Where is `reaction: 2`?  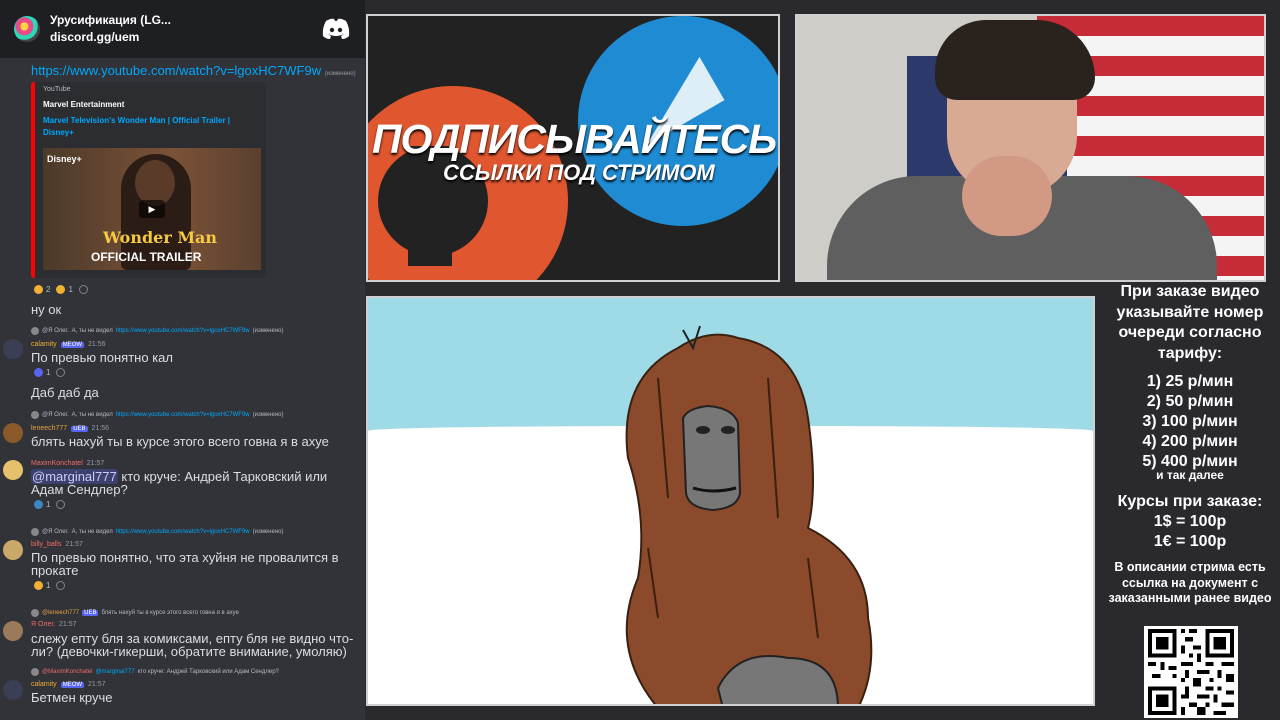 reaction: 2 is located at coordinates (42, 289).